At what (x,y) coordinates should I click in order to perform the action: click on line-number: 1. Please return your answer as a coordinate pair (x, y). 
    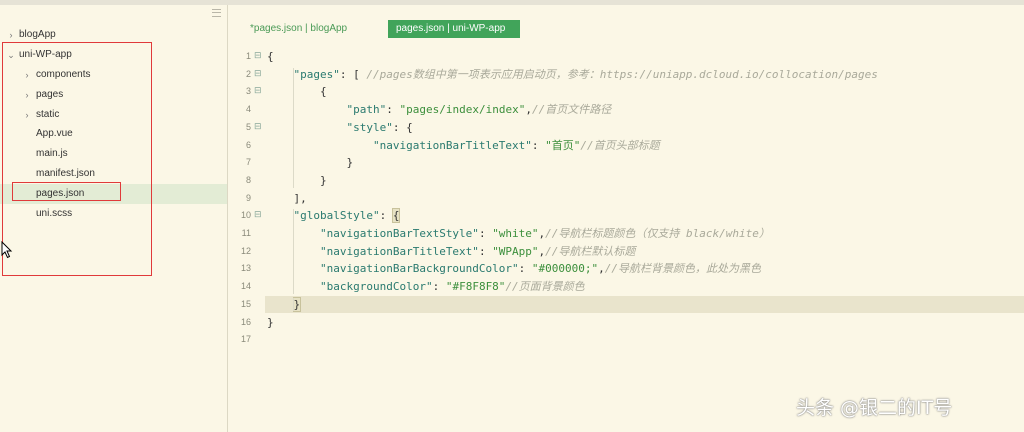
    Looking at the image, I should click on (248, 56).